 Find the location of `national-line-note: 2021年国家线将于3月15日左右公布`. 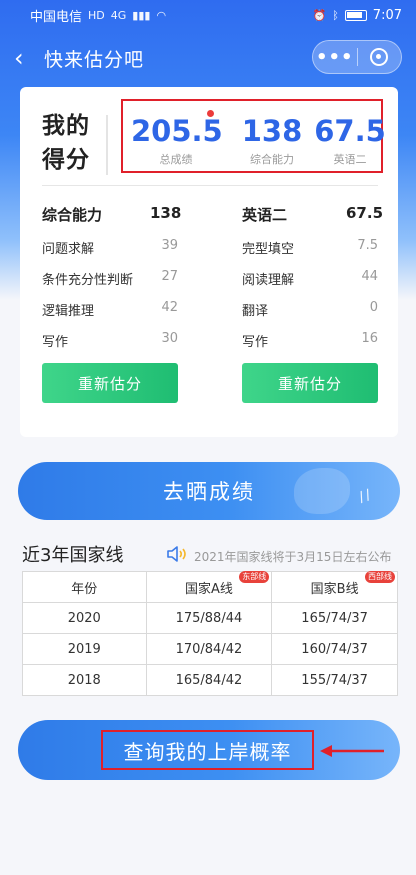

national-line-note: 2021年国家线将于3月15日左右公布 is located at coordinates (293, 557).